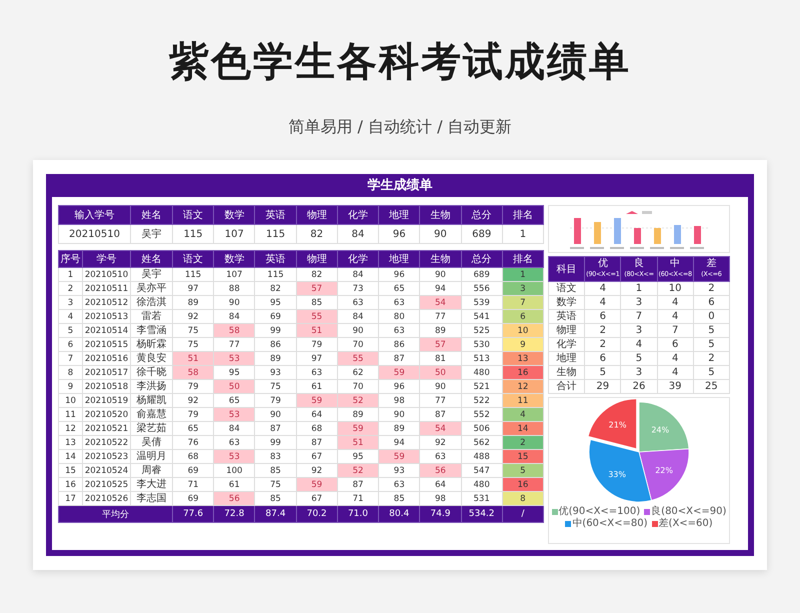 The image size is (800, 613). What do you see at coordinates (566, 373) in the screenshot?
I see `table-cell: 生物` at bounding box center [566, 373].